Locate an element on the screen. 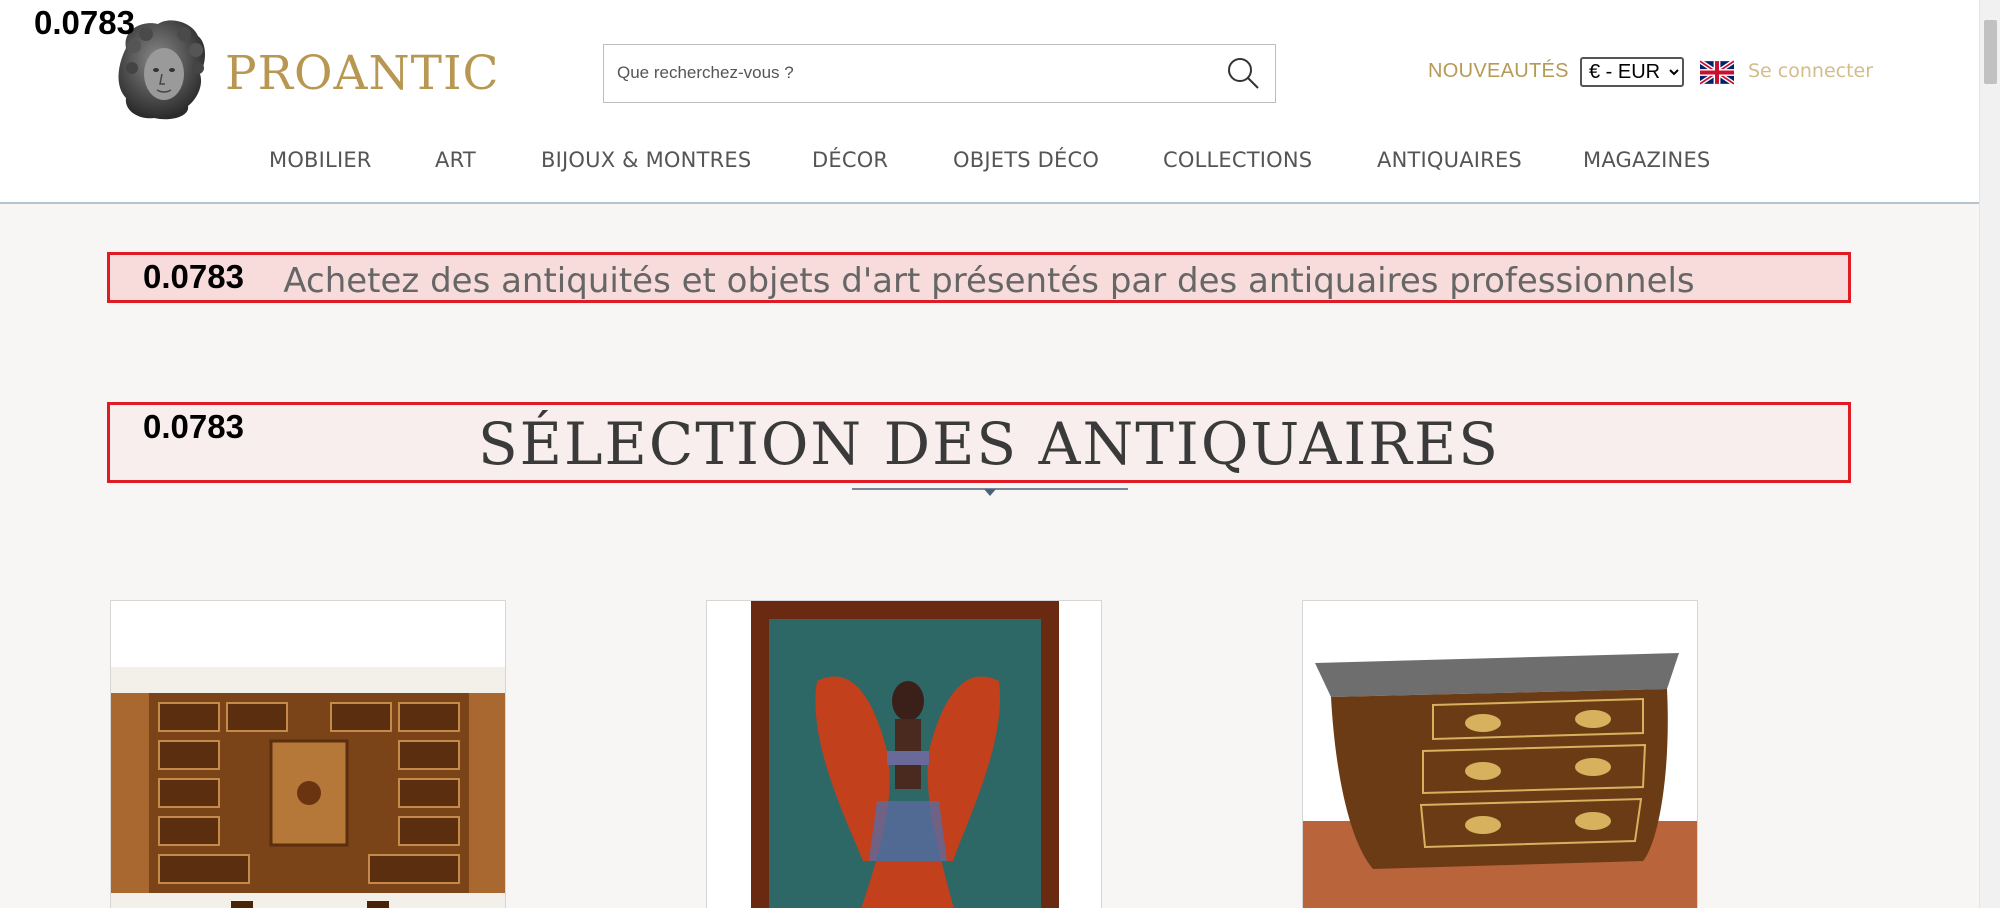  section-title: SÉLECTION DES ANTIQUAIRES is located at coordinates (989, 444).